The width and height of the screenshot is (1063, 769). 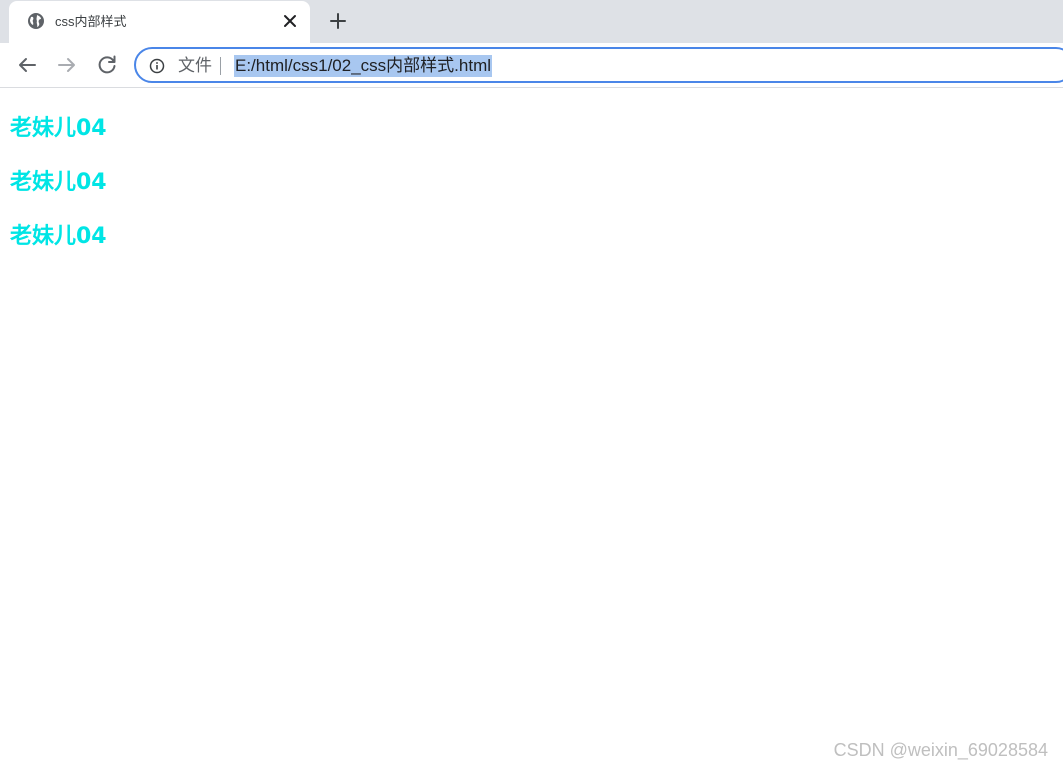 I want to click on arrow-right-icon, so click(x=67, y=65).